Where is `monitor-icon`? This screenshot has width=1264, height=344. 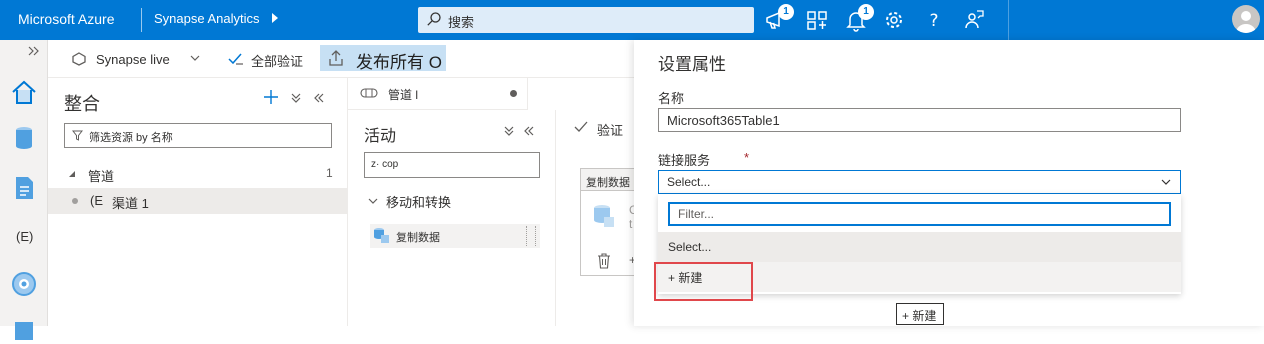 monitor-icon is located at coordinates (24, 284).